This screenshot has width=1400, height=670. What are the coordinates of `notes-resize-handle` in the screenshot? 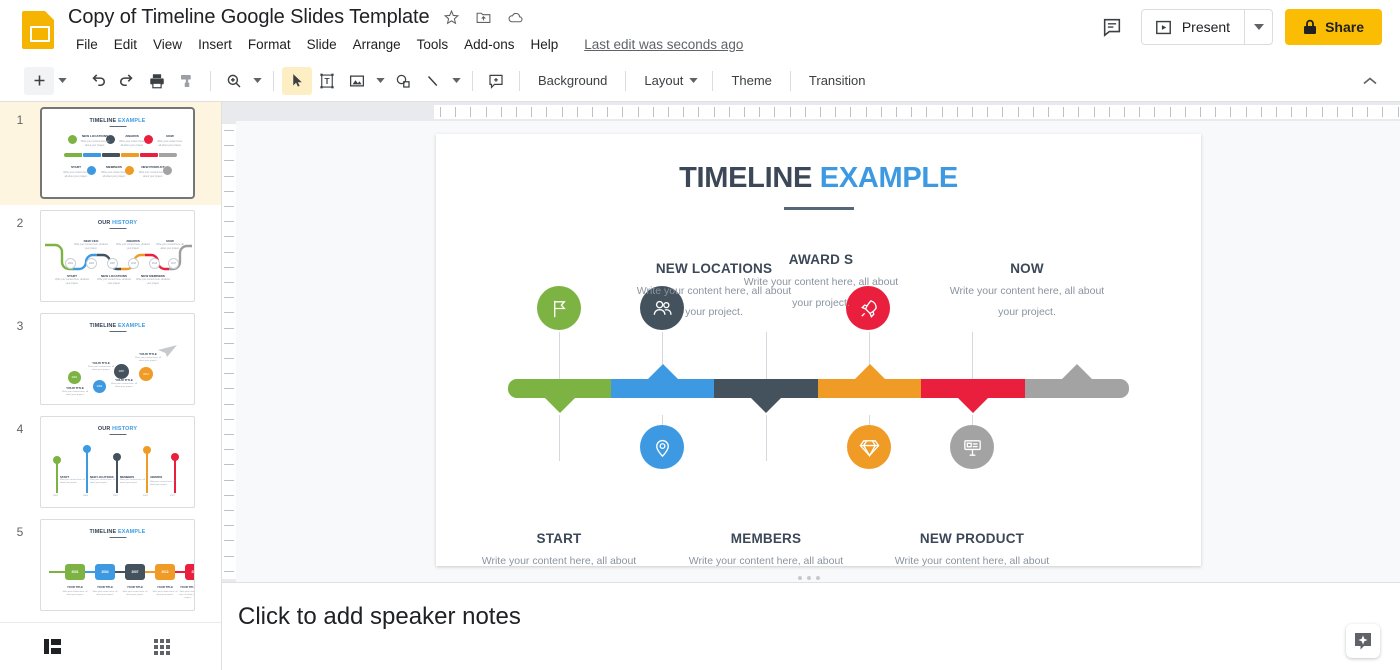 It's located at (809, 578).